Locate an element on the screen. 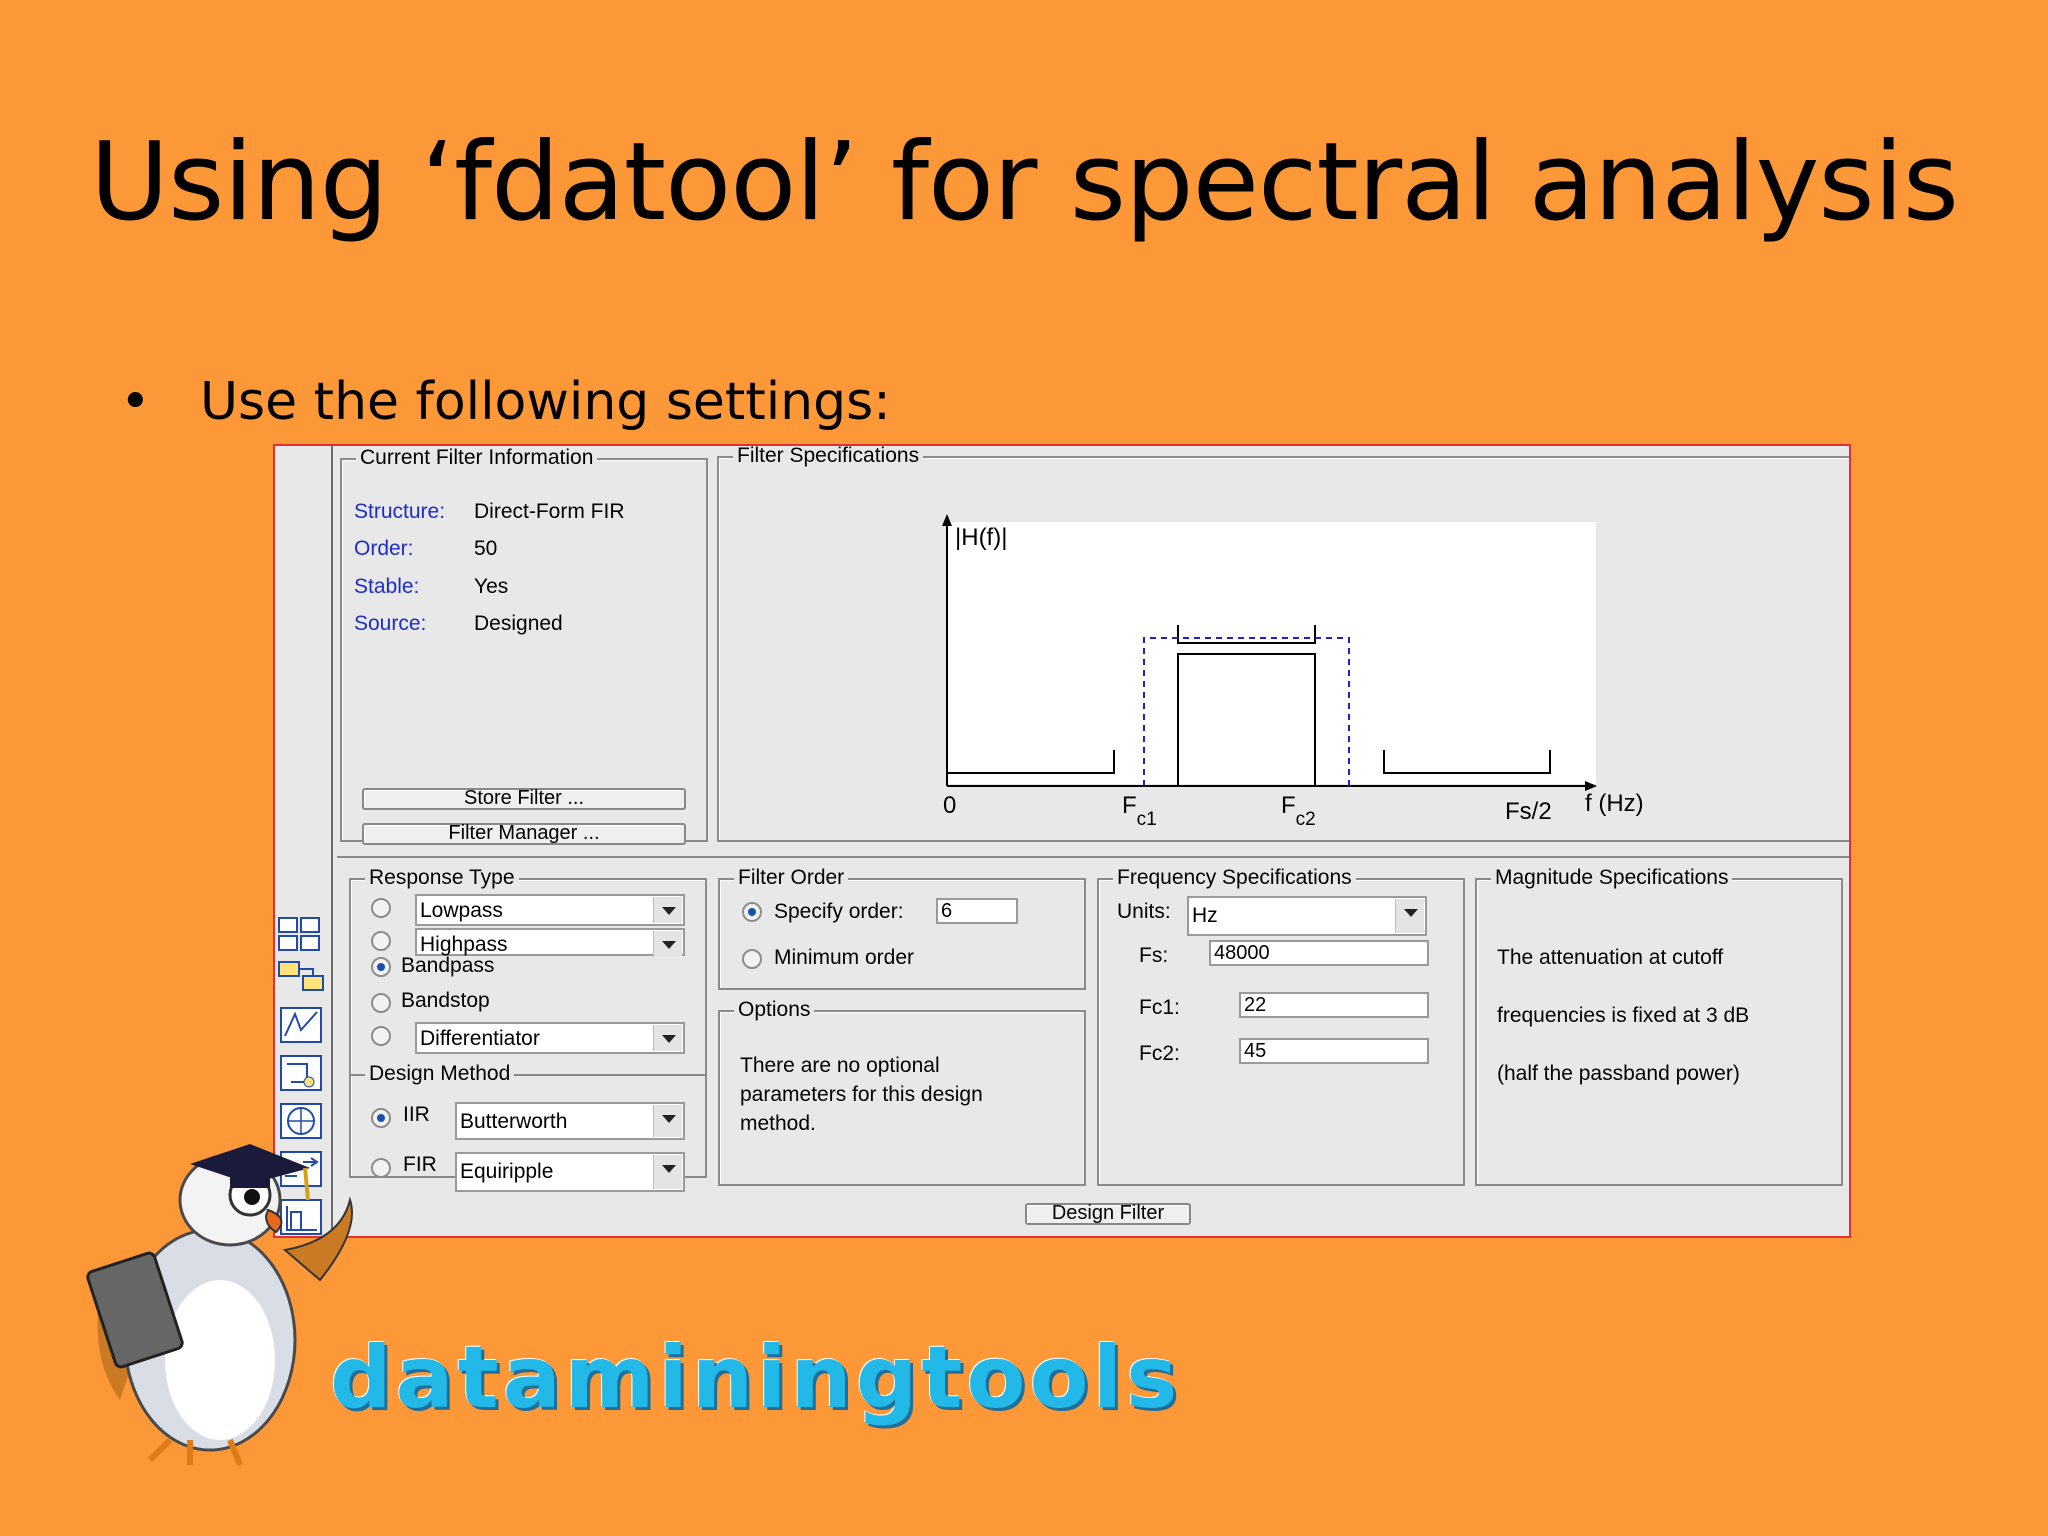 The height and width of the screenshot is (1536, 2048). order-key: Order: is located at coordinates (384, 548).